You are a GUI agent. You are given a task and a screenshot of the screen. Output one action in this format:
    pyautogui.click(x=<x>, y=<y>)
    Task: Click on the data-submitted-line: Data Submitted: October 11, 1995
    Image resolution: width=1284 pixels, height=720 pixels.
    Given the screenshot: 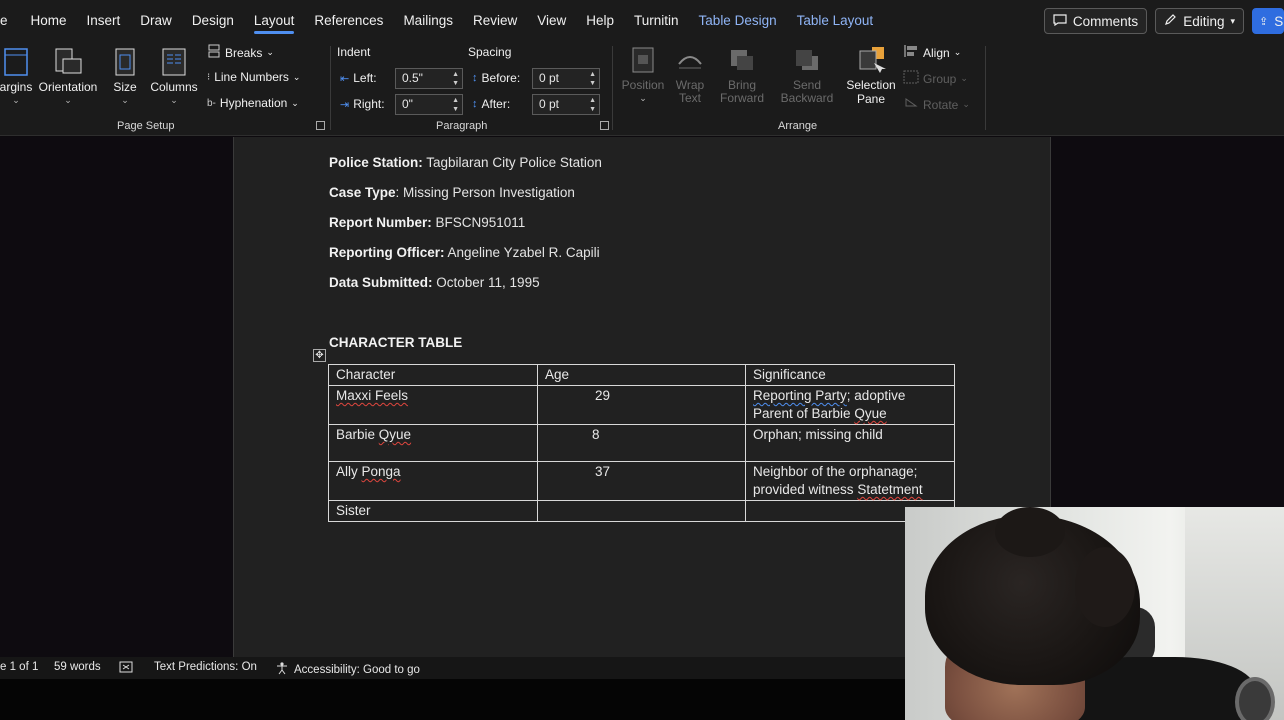 What is the action you would take?
    pyautogui.click(x=434, y=282)
    